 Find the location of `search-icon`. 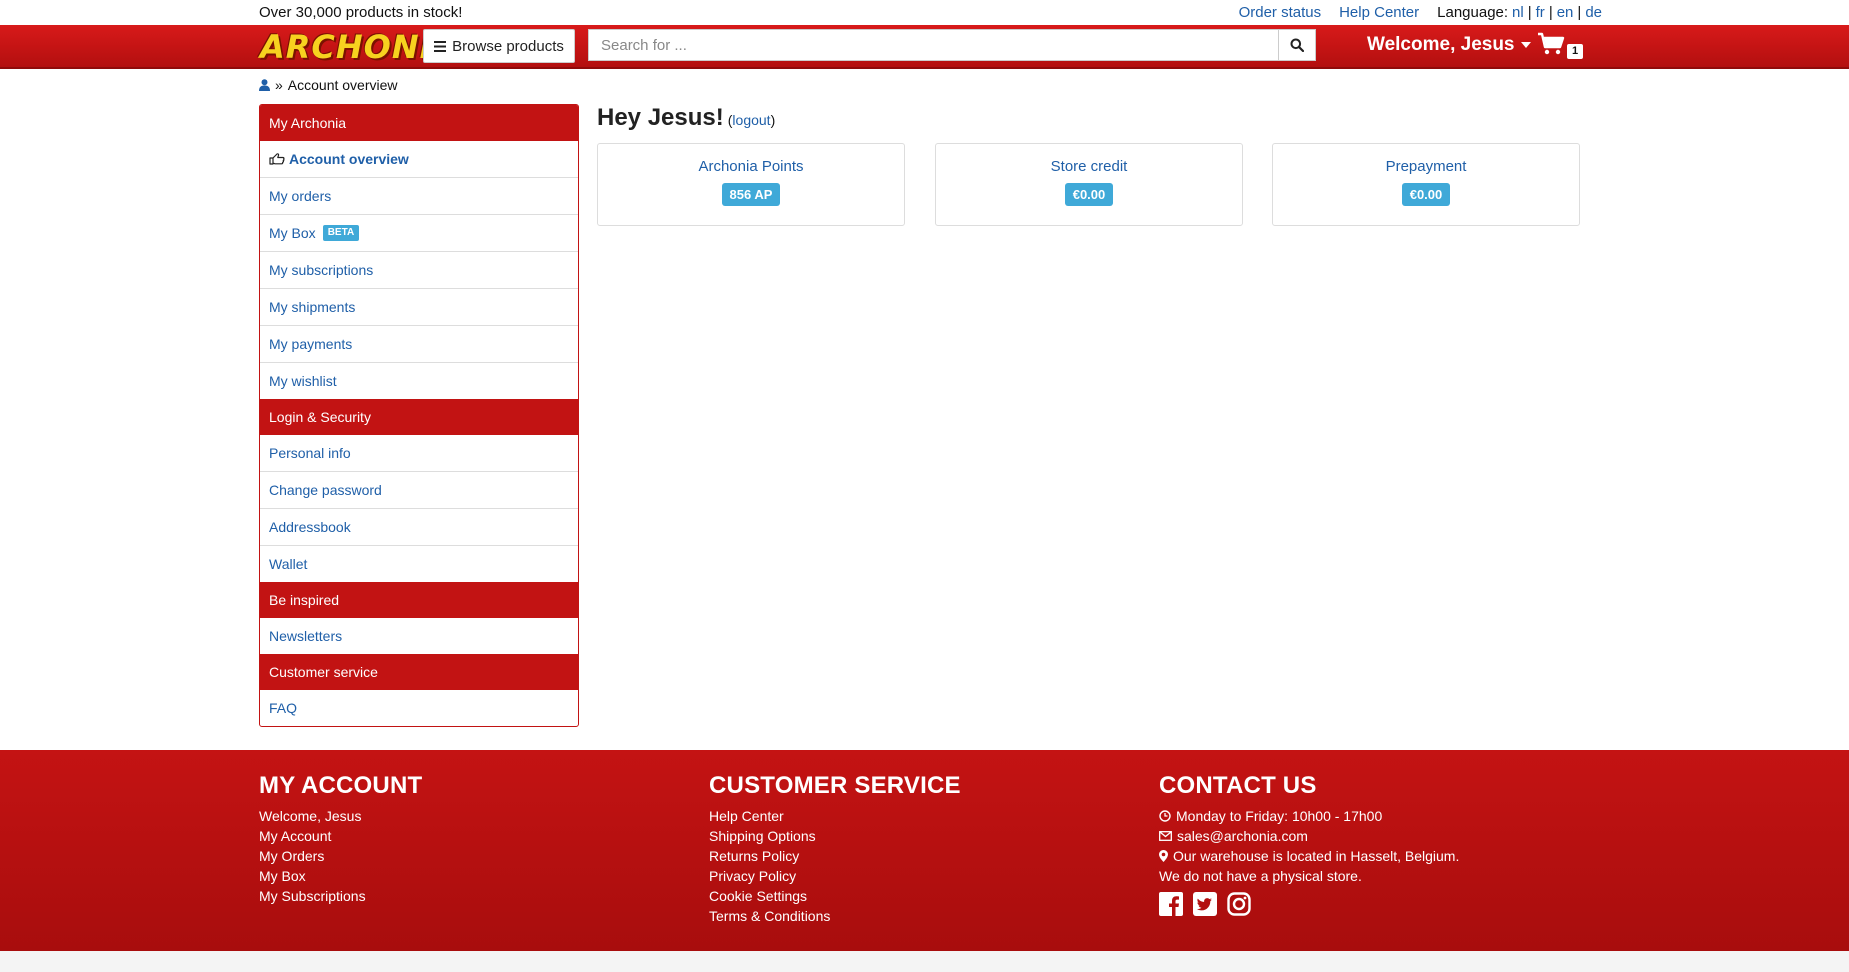

search-icon is located at coordinates (1297, 45).